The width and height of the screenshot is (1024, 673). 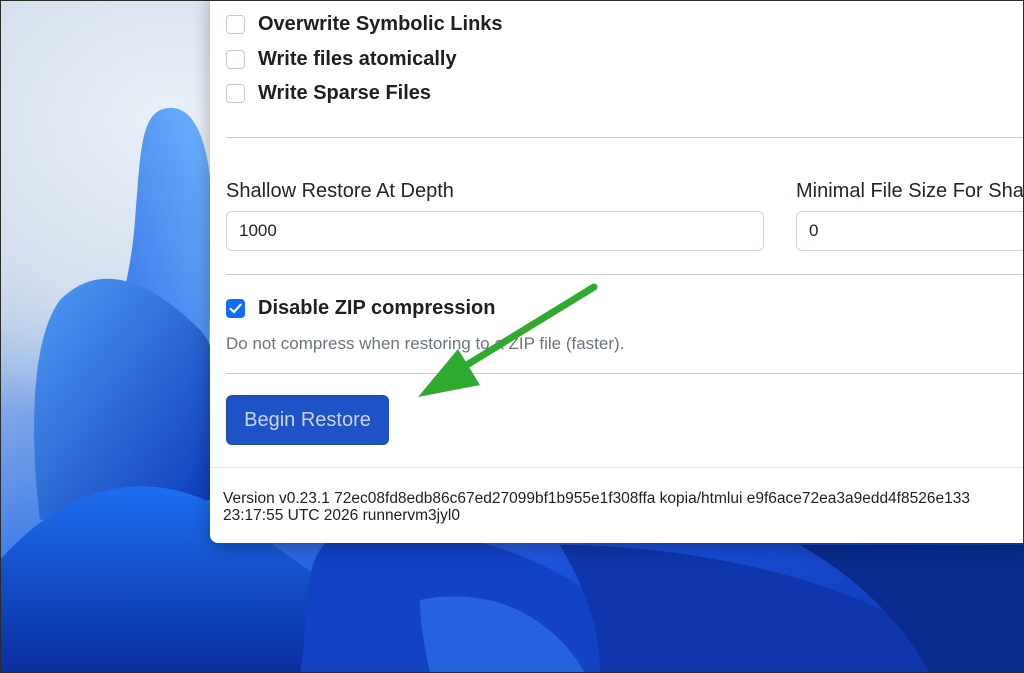 I want to click on write-sparse-label: Write Sparse Files, so click(x=345, y=92).